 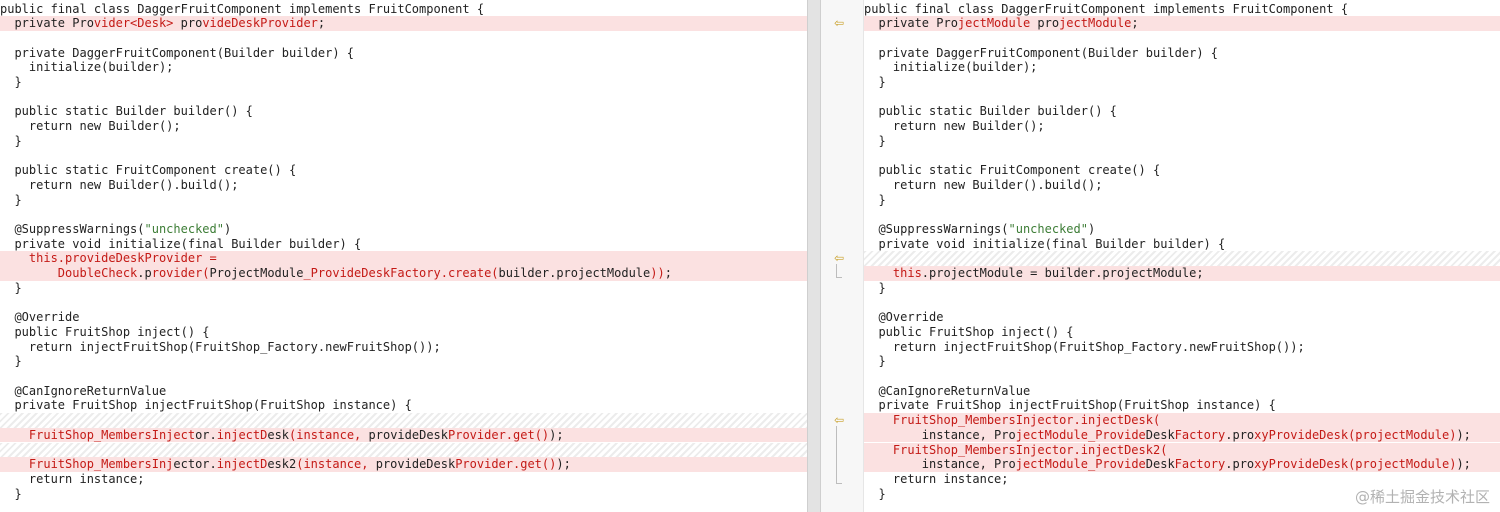 I want to click on diff-range-bracket, so click(x=839, y=271).